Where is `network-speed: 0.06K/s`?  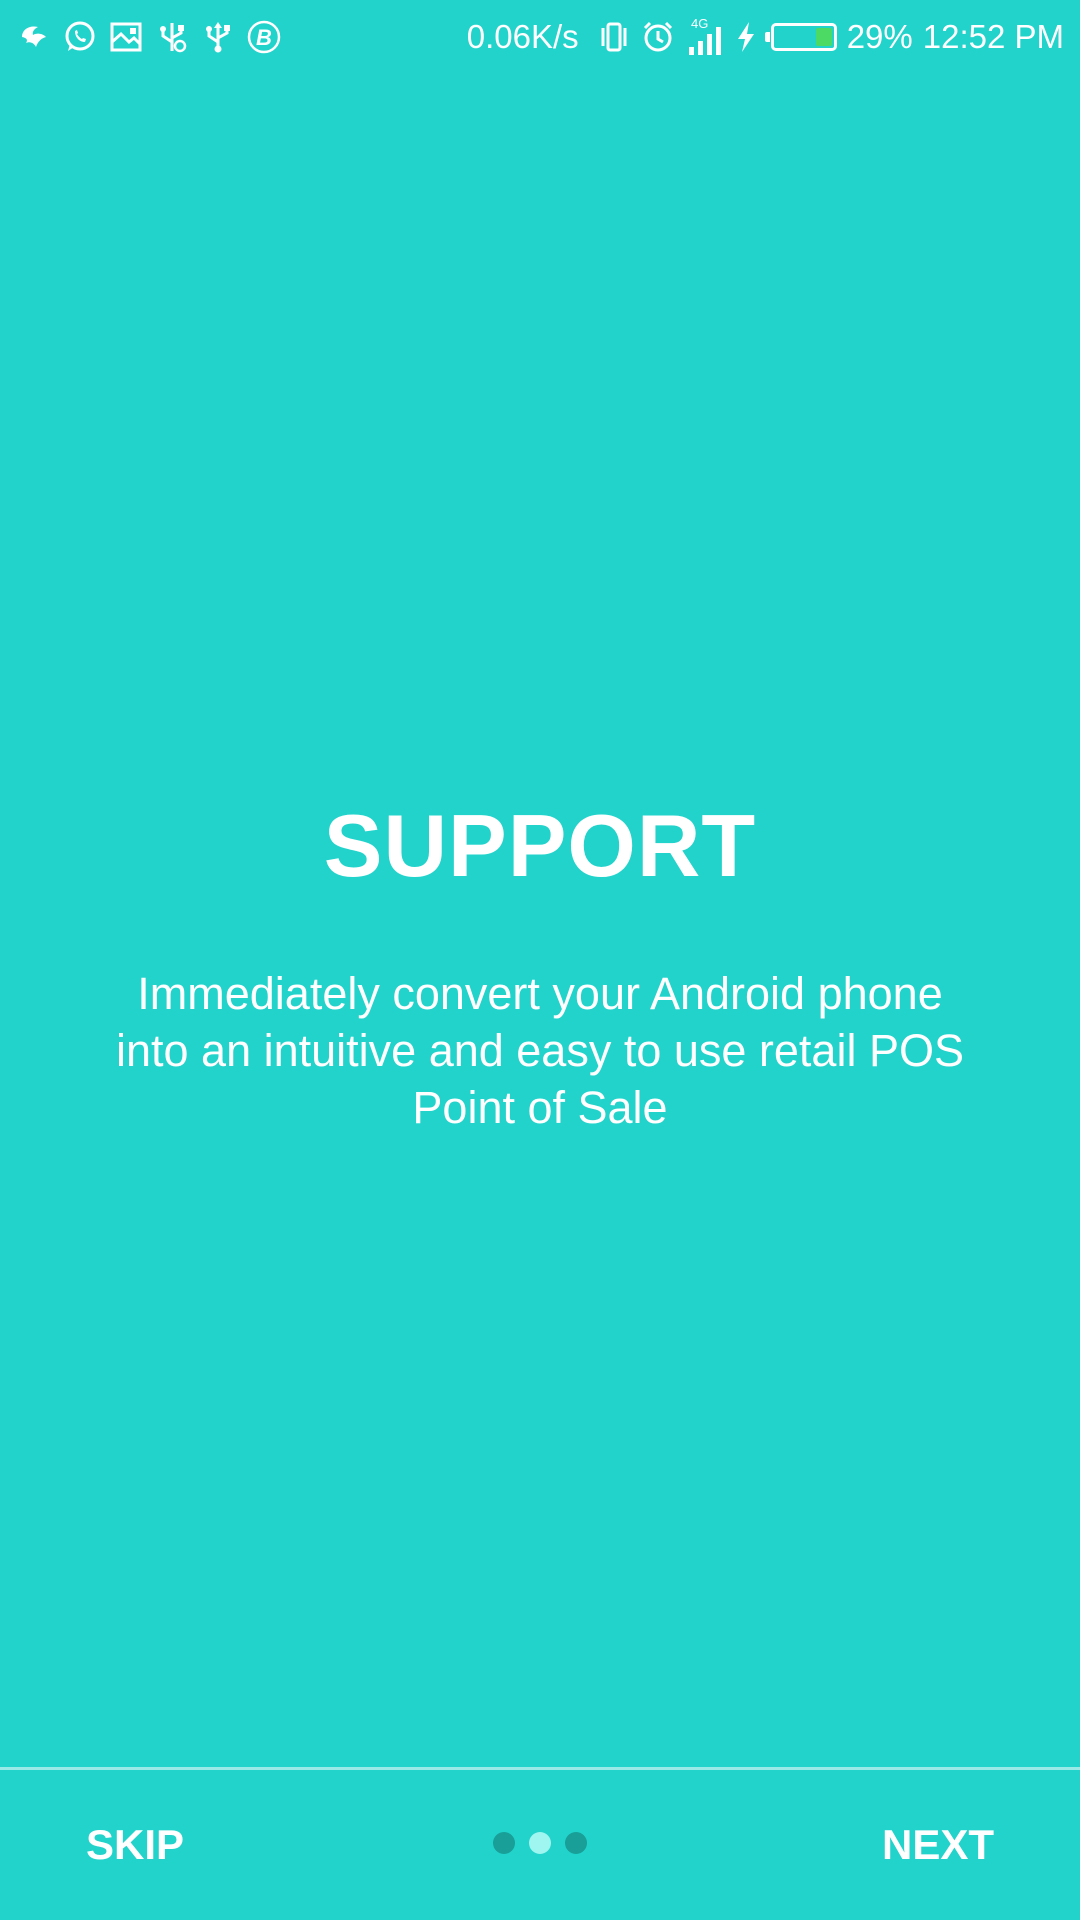
network-speed: 0.06K/s is located at coordinates (522, 36).